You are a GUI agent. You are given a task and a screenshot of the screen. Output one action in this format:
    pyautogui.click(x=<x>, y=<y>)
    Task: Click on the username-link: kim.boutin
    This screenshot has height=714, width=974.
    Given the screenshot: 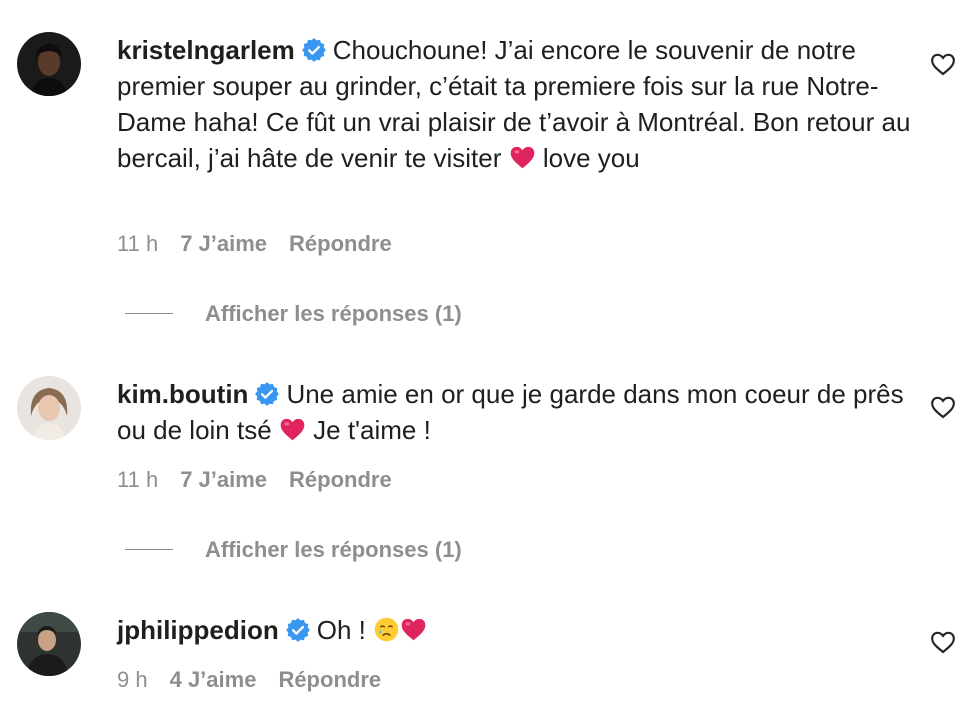 What is the action you would take?
    pyautogui.click(x=182, y=394)
    